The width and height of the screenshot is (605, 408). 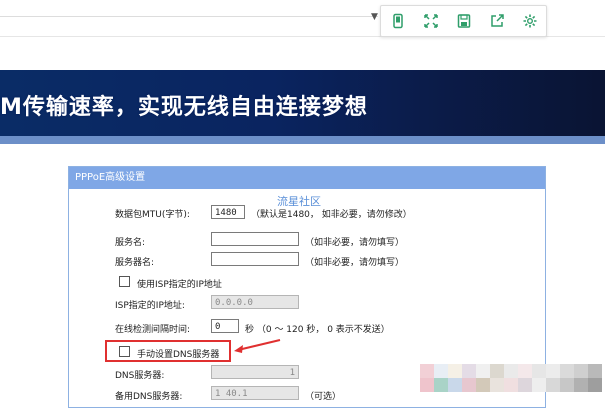 I want to click on floating-toolbar, so click(x=463, y=21).